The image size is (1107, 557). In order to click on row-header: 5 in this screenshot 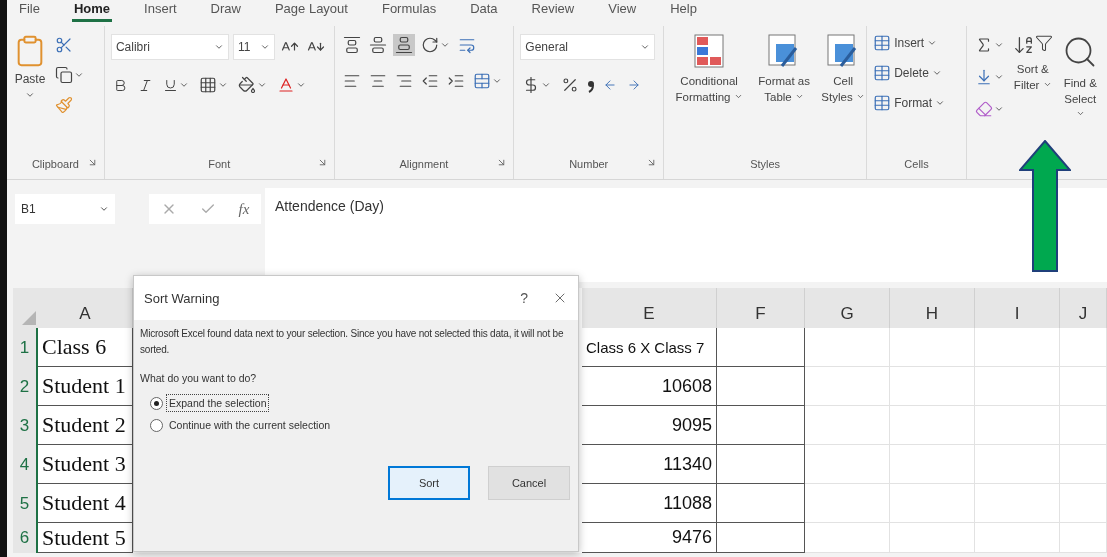, I will do `click(25, 503)`.